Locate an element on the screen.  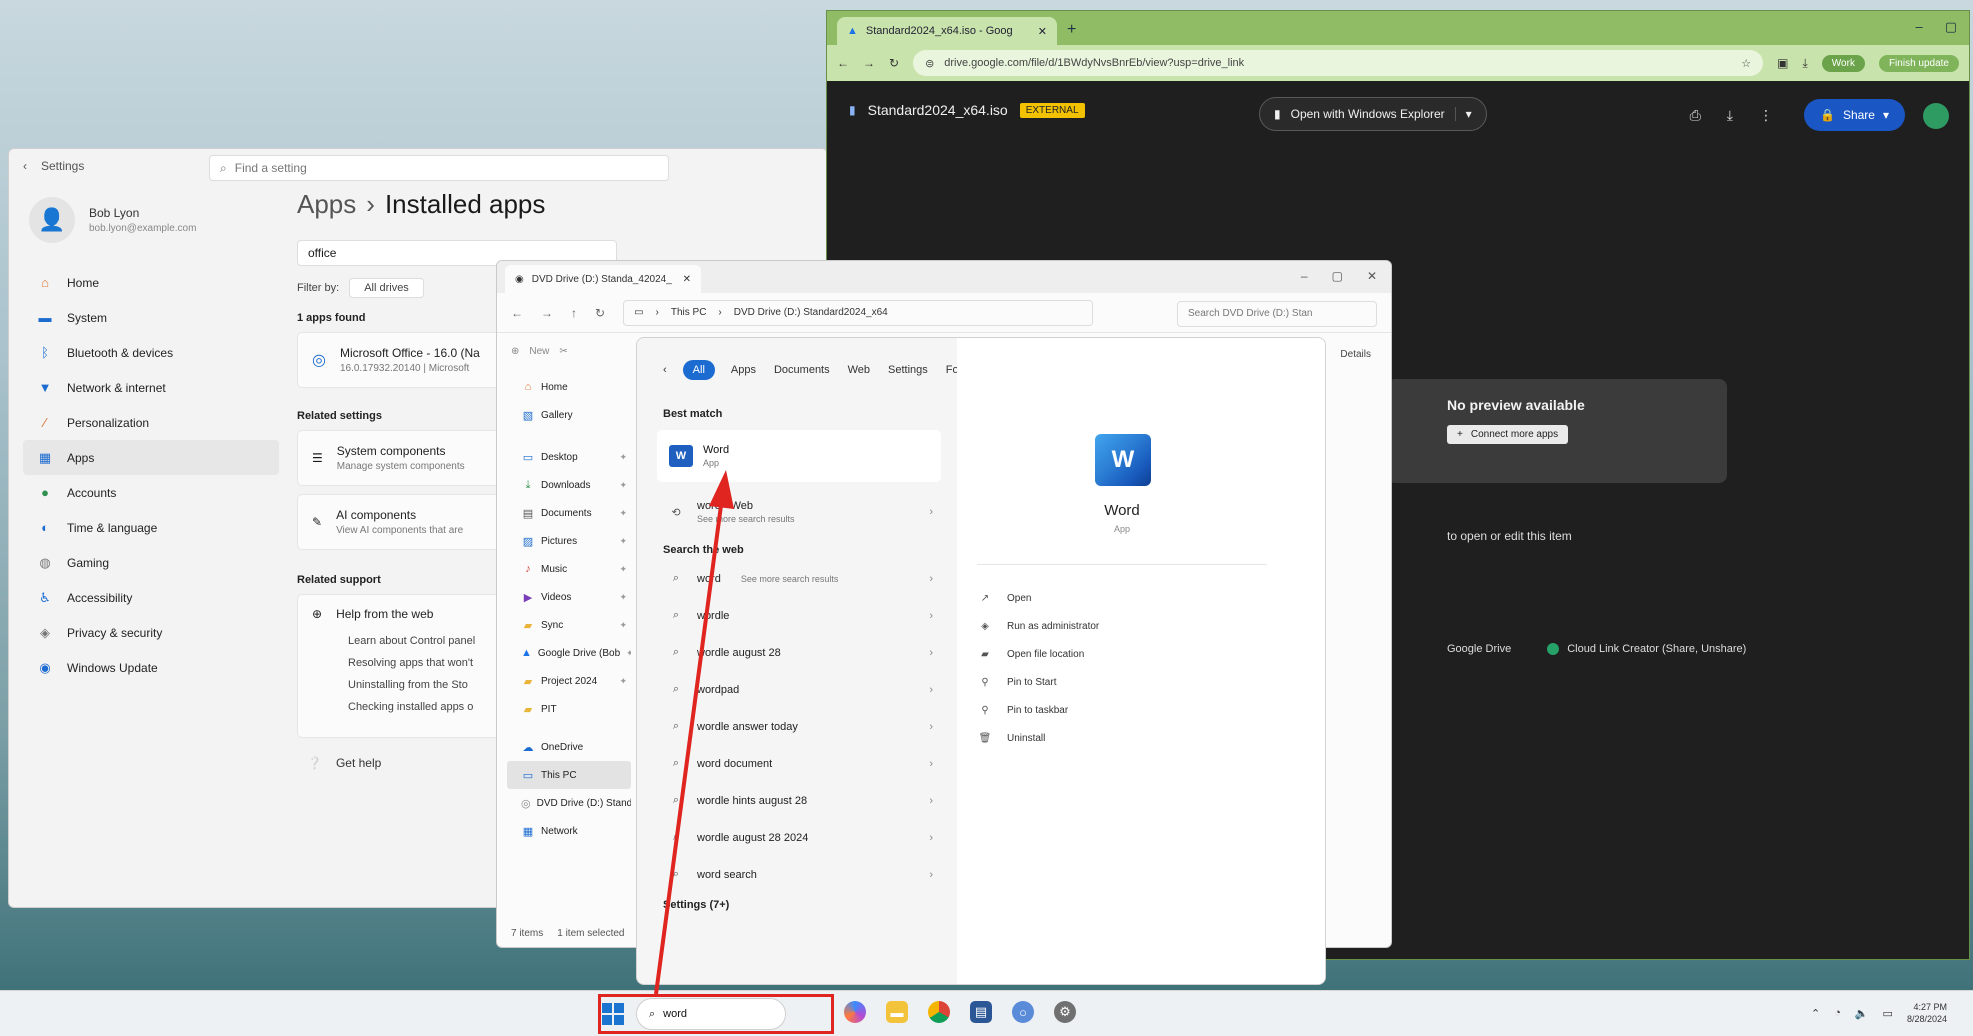
nav-item: ▲ Google Drive (Bob ✦ is located at coordinates (569, 653).